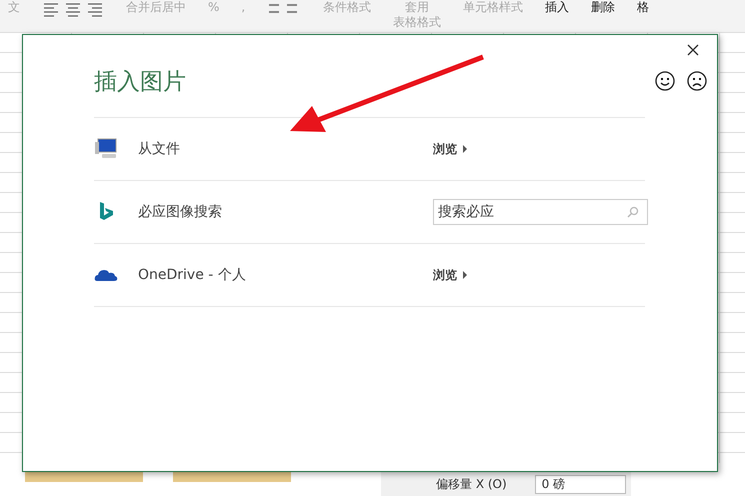 The image size is (745, 496). I want to click on ribbon-command: 格, so click(643, 7).